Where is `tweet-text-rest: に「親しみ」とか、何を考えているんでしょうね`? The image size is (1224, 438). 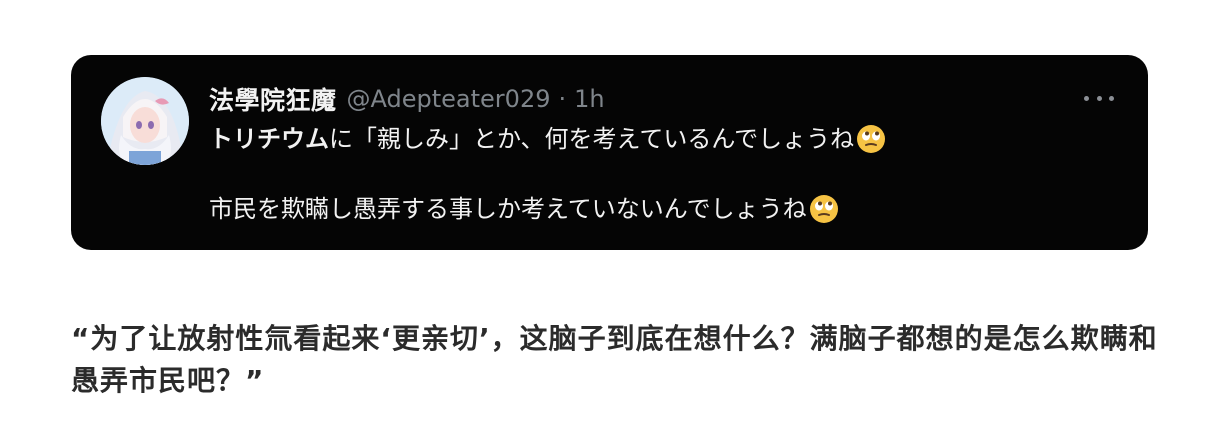 tweet-text-rest: に「親しみ」とか、何を考えているんでしょうね is located at coordinates (592, 139).